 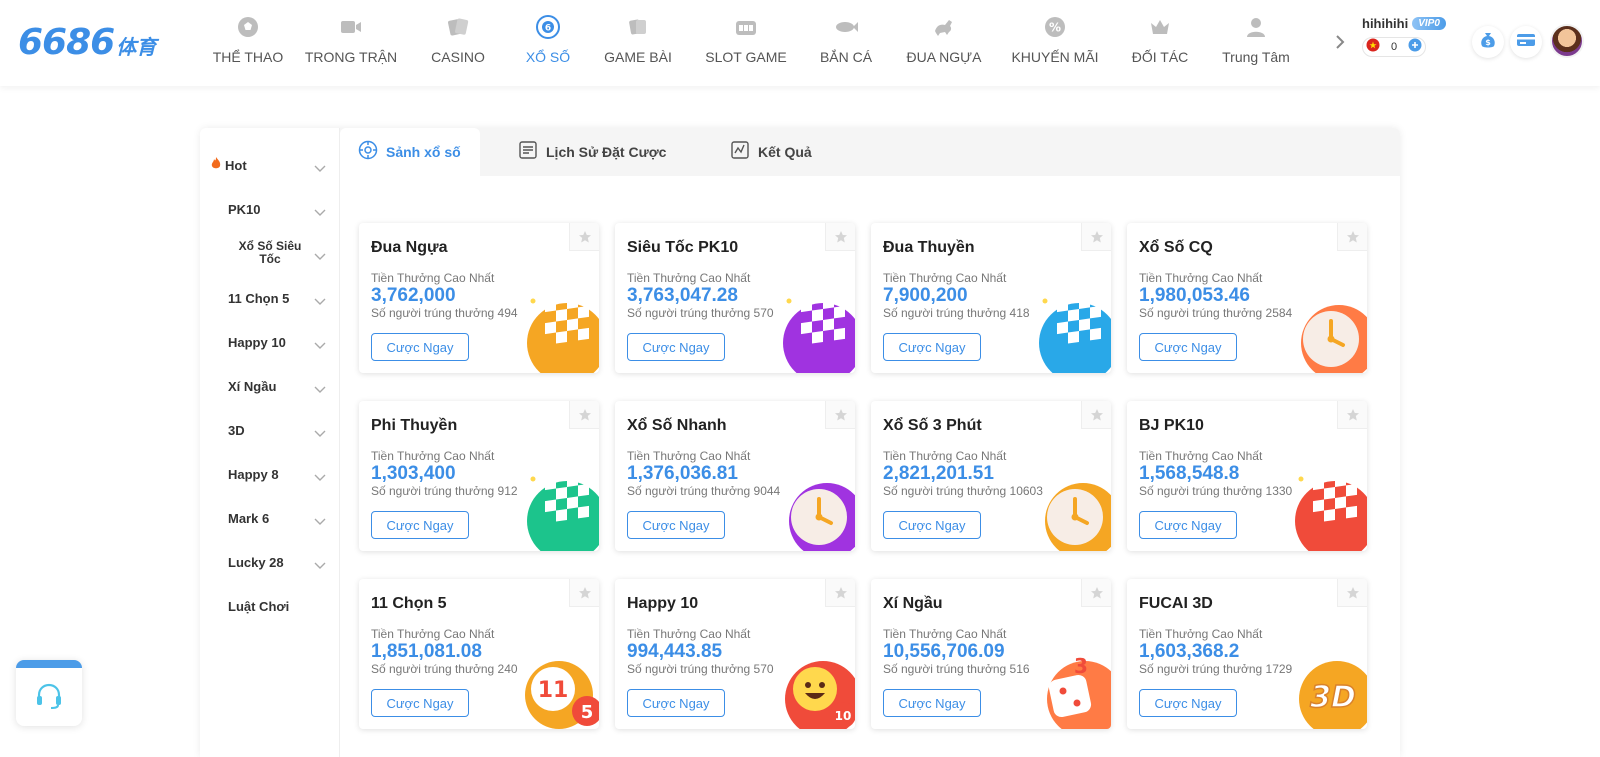 I want to click on prize-amount: 994,443.85, so click(x=675, y=651).